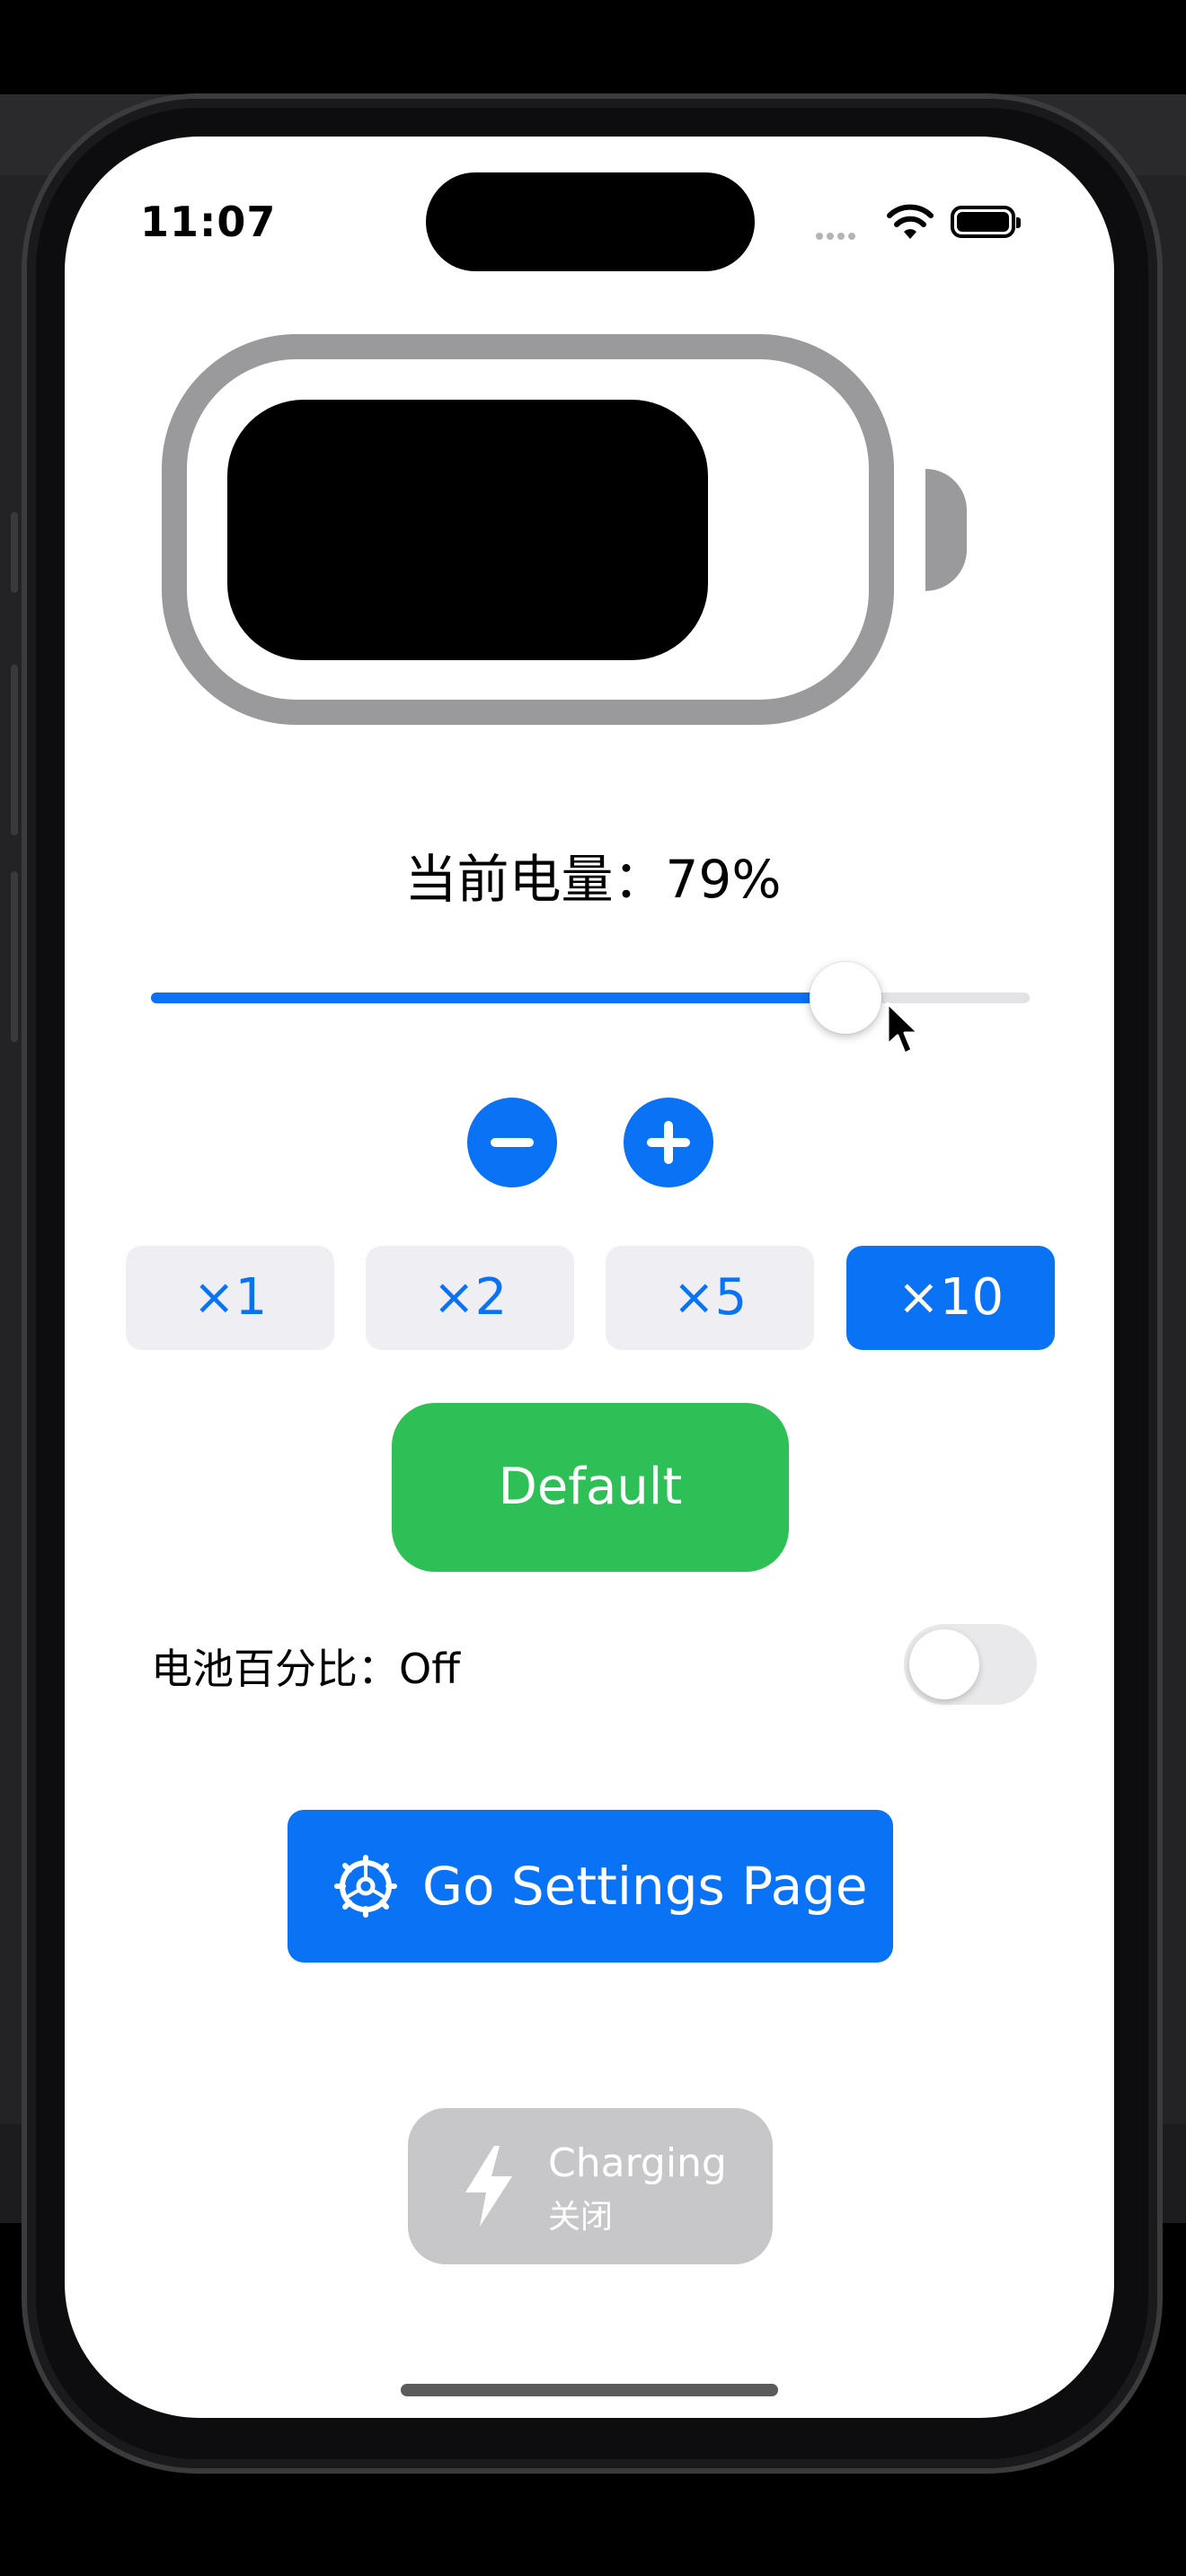 This screenshot has width=1186, height=2576. Describe the element at coordinates (581, 2217) in the screenshot. I see `charging-status: 关闭` at that location.